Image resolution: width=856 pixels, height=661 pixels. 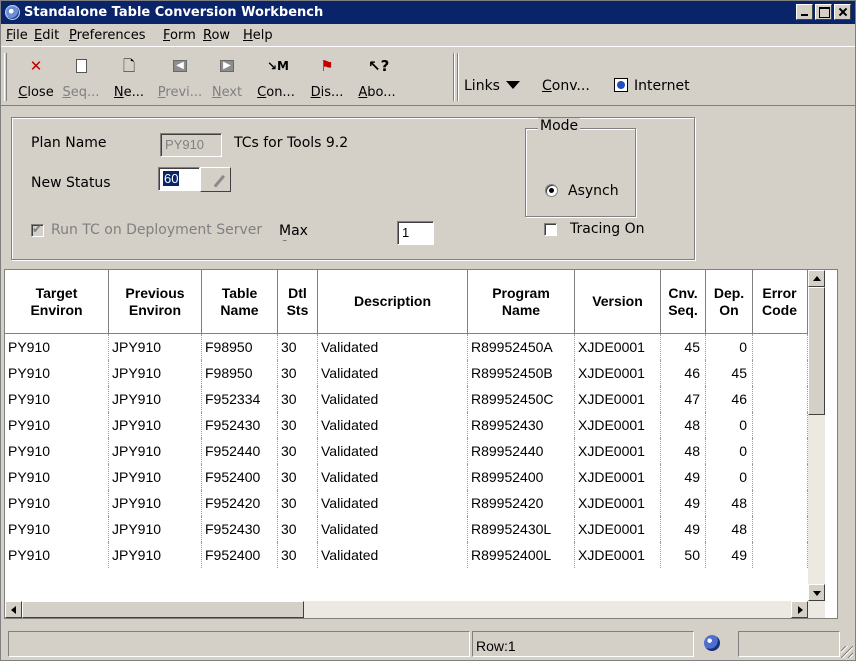 I want to click on toolbar-grip, so click(x=5, y=77).